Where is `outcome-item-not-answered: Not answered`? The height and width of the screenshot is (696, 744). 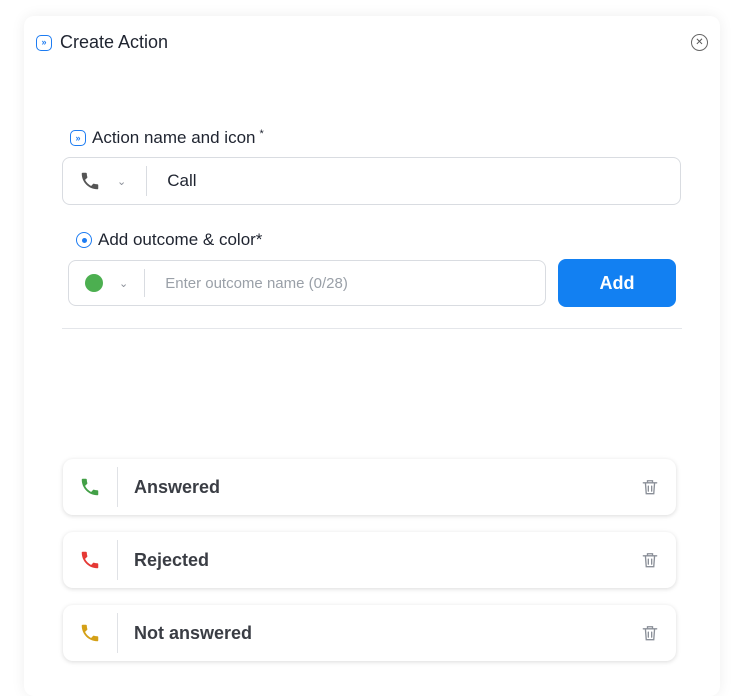 outcome-item-not-answered: Not answered is located at coordinates (369, 633).